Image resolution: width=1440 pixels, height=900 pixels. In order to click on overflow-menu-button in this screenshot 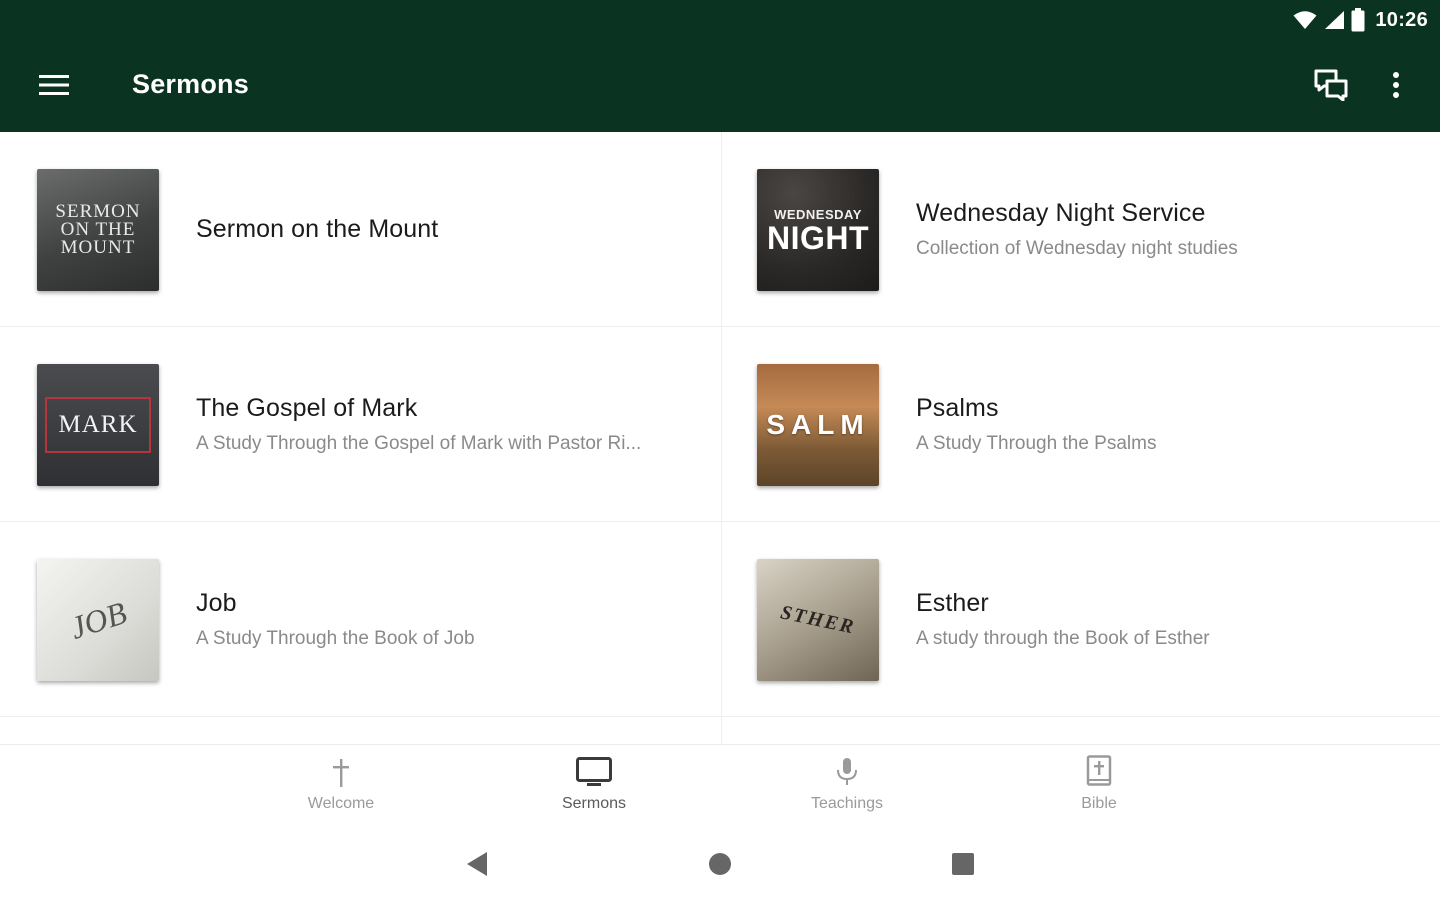, I will do `click(1396, 85)`.